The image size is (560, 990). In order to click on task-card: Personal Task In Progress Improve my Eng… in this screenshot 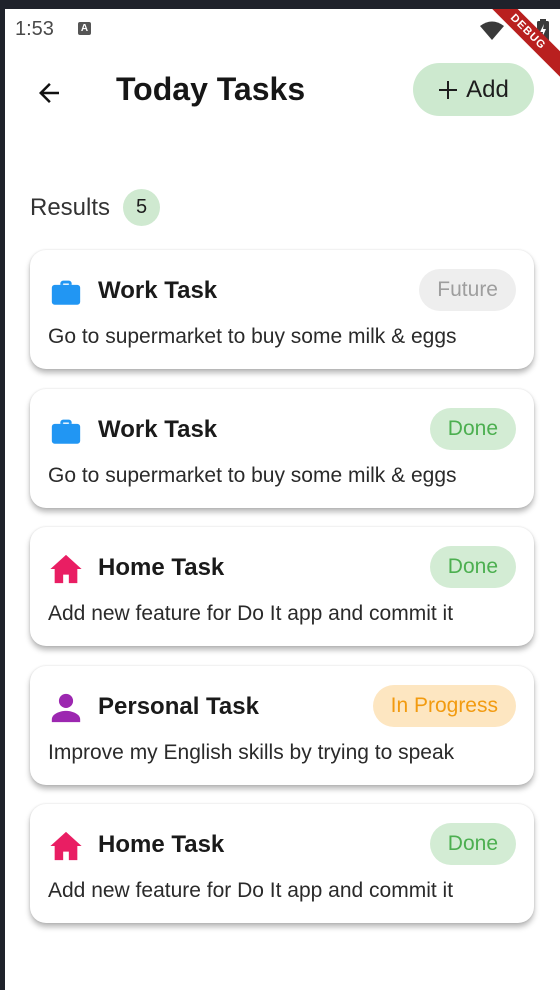, I will do `click(282, 725)`.